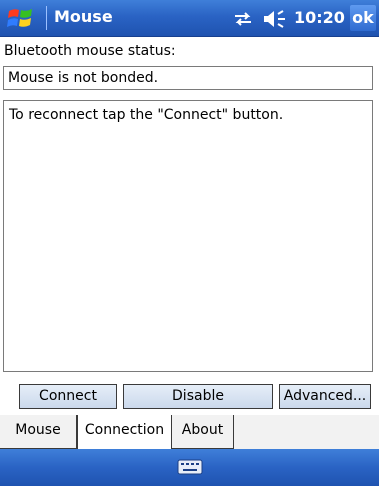 The height and width of the screenshot is (486, 379). Describe the element at coordinates (189, 18) in the screenshot. I see `title-bar: Mouse 10:20 ok` at that location.